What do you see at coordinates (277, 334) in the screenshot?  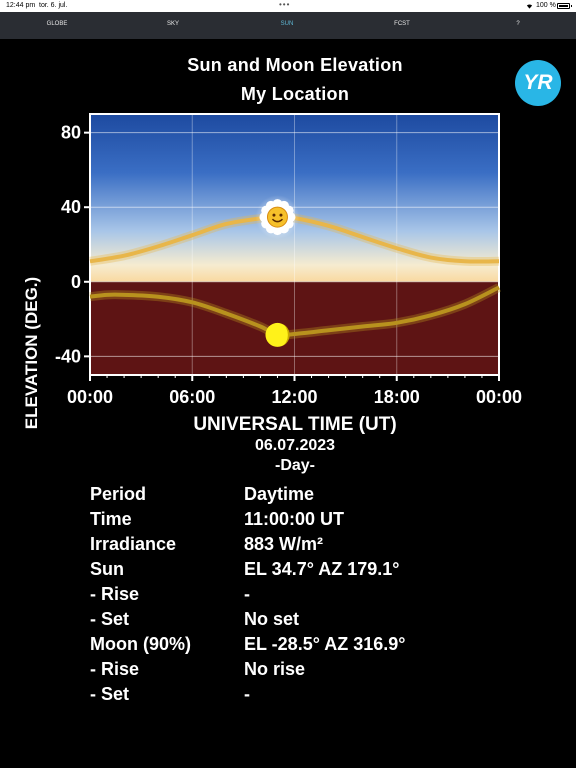 I see `moon-icon` at bounding box center [277, 334].